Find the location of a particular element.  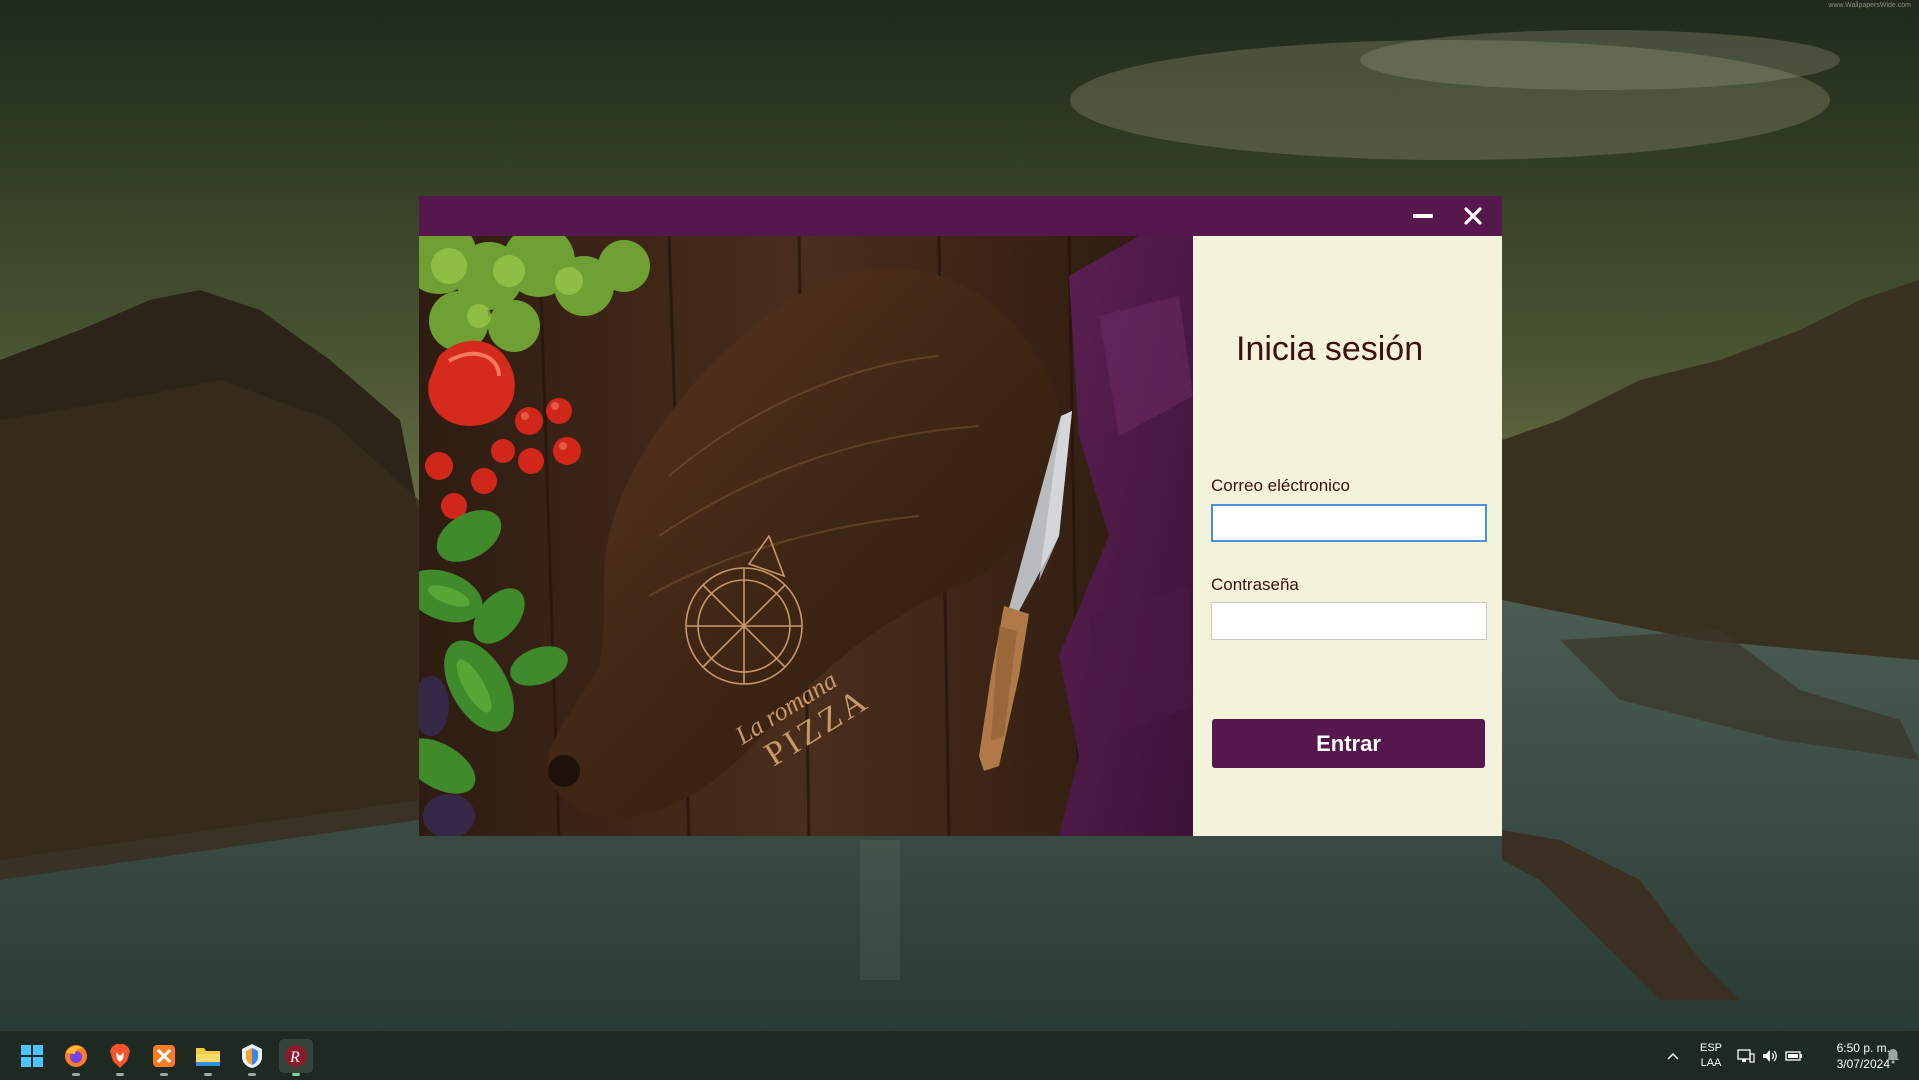

laromana-app-icon: R is located at coordinates (296, 1056).